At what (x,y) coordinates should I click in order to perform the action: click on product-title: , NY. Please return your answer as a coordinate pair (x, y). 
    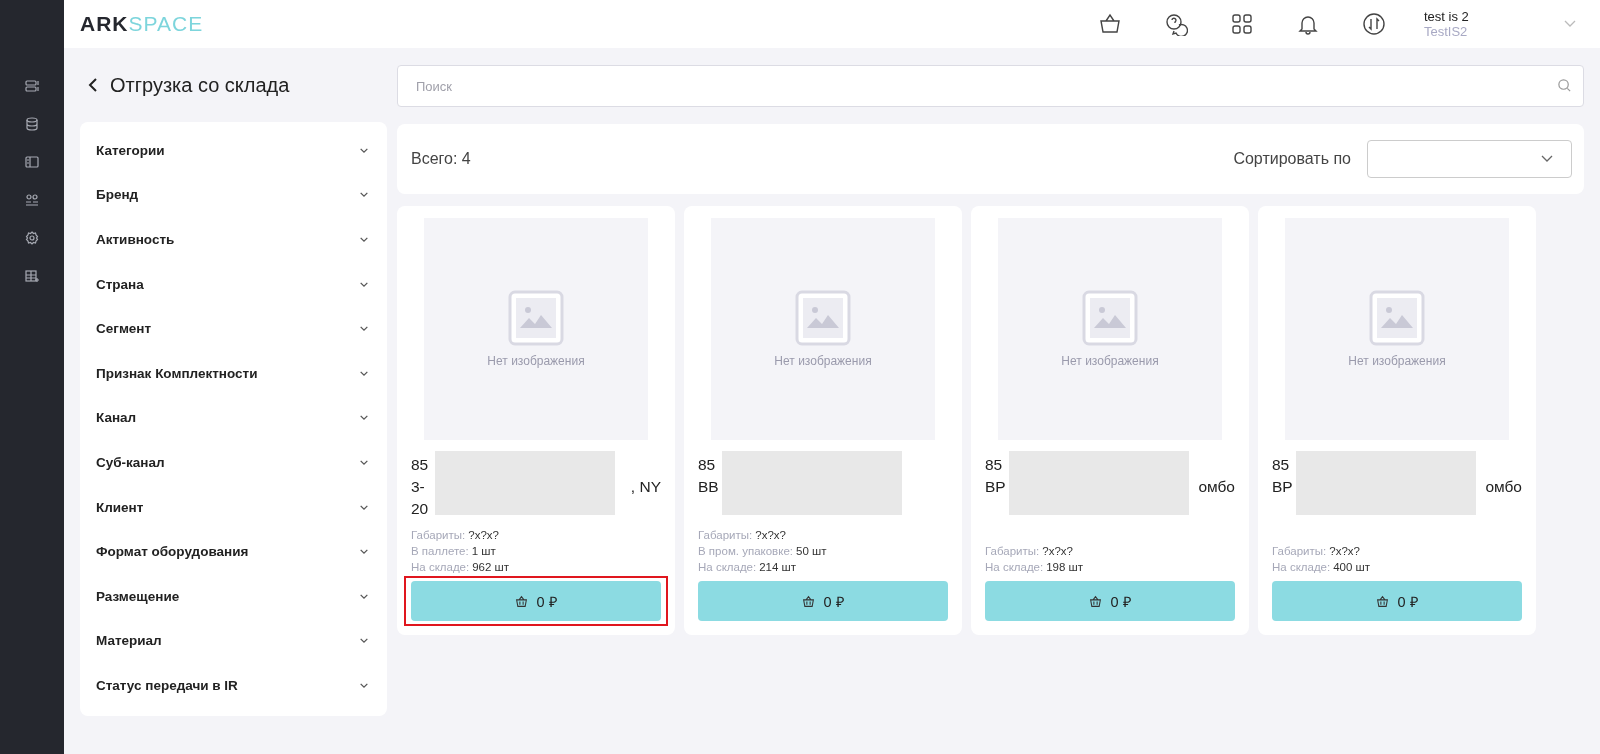
    Looking at the image, I should click on (645, 487).